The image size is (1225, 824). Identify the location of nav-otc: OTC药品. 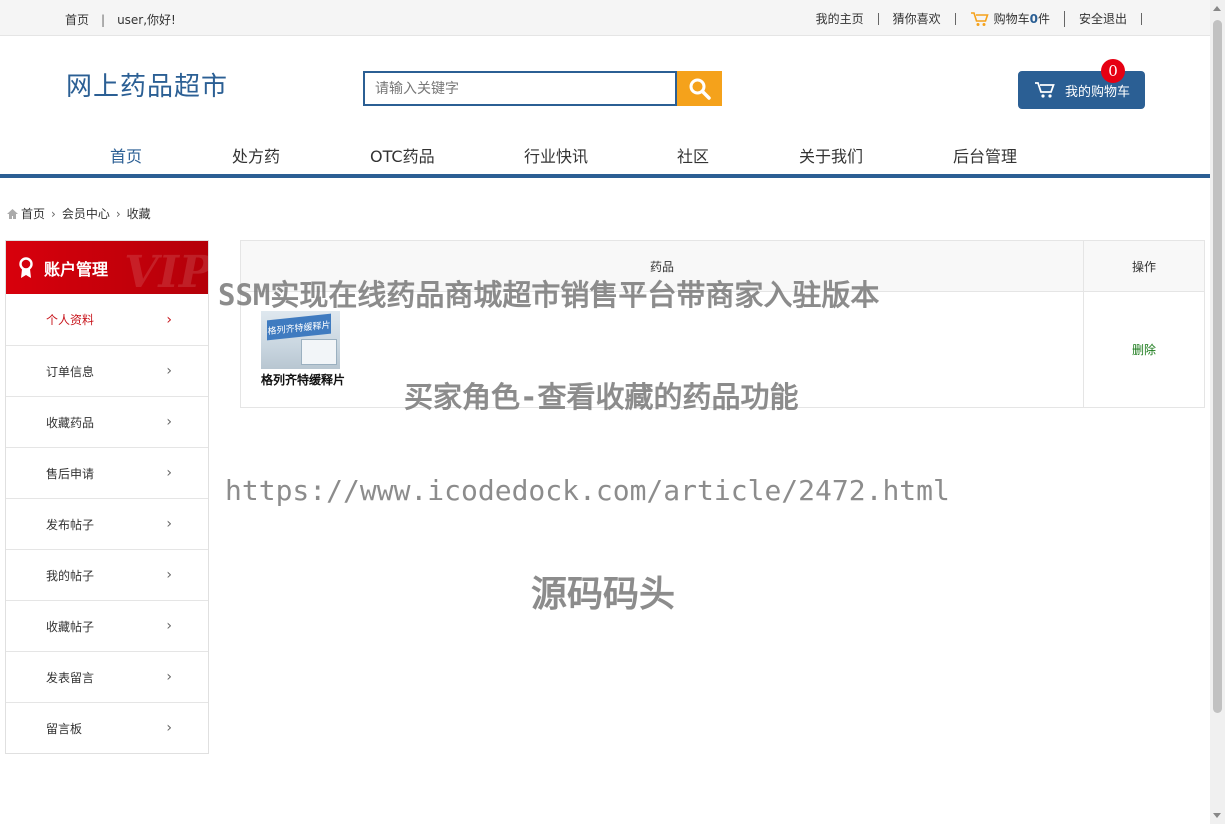
(402, 155).